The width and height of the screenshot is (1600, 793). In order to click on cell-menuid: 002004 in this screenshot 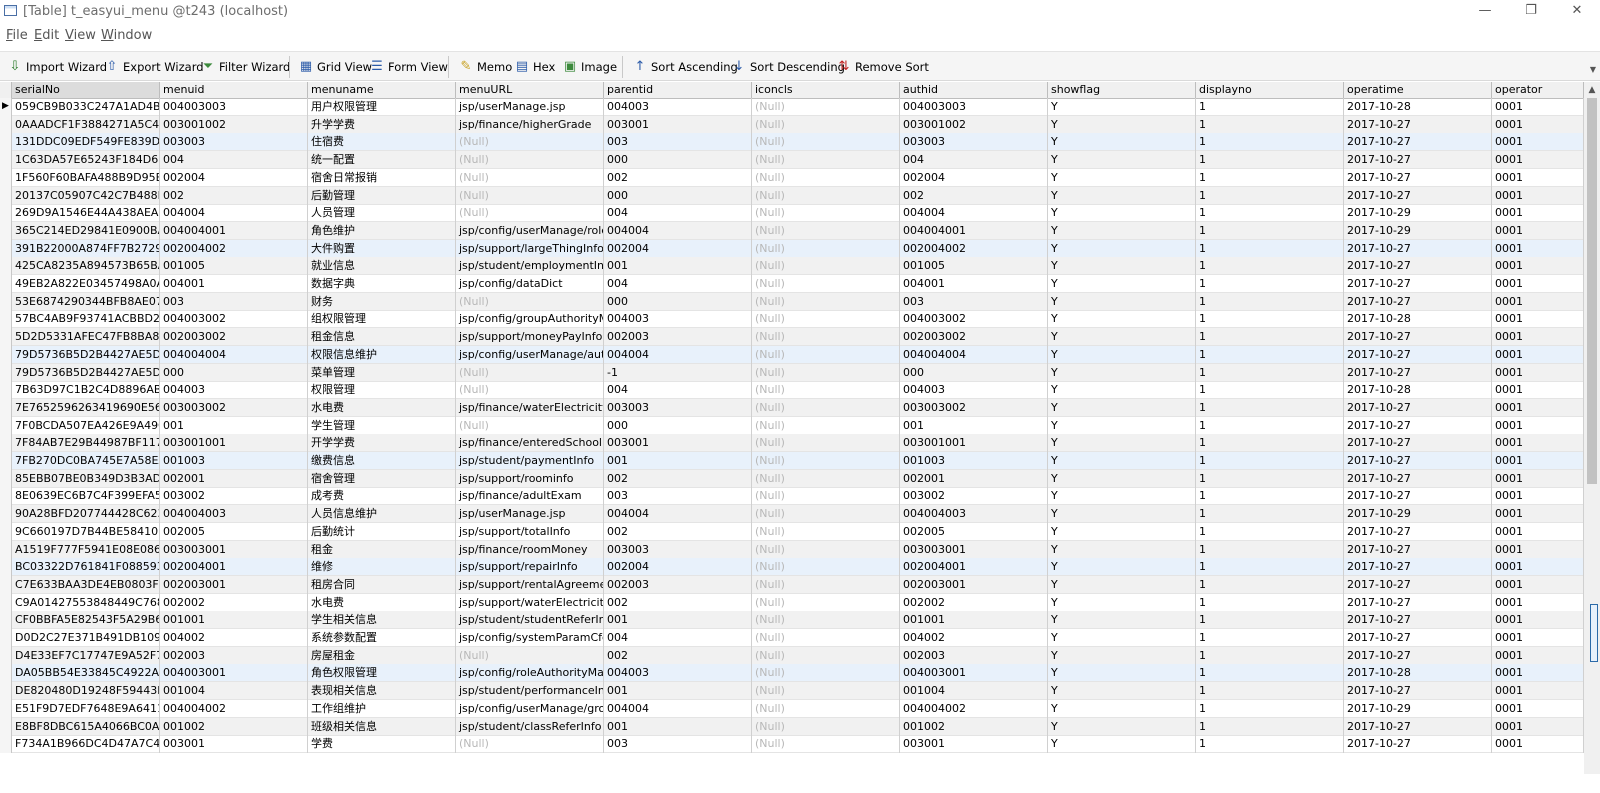, I will do `click(234, 177)`.